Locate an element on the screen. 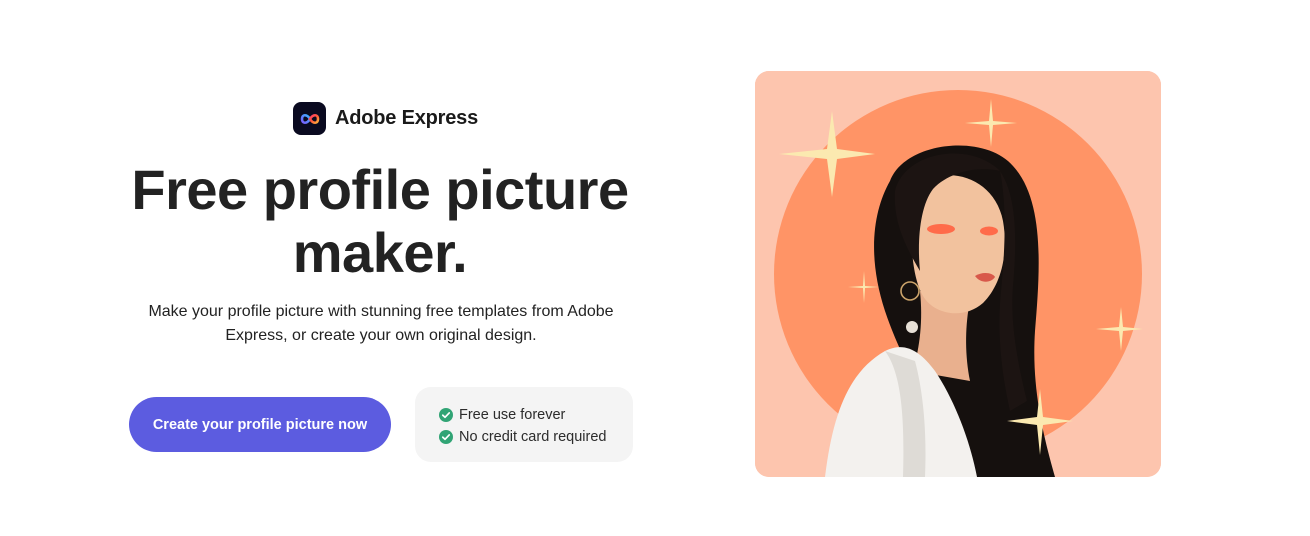 This screenshot has width=1310, height=536. brand-name: Adobe Express is located at coordinates (407, 118).